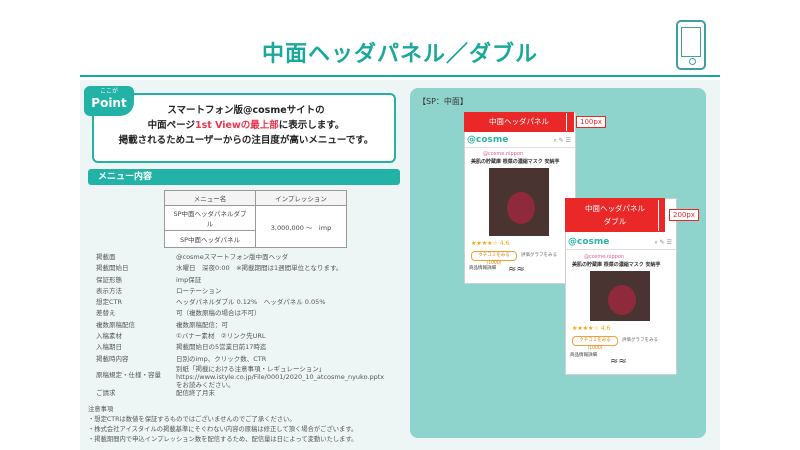  What do you see at coordinates (246, 110) in the screenshot?
I see `point-line-1: スマートフォン版@cosmeサイトの` at bounding box center [246, 110].